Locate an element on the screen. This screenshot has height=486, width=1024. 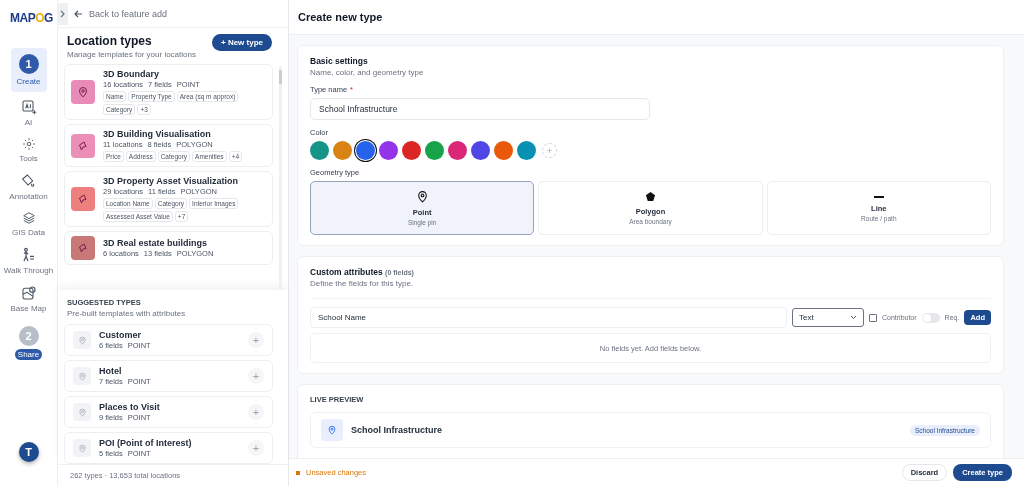
chevron-down-icon is located at coordinates (853, 317).